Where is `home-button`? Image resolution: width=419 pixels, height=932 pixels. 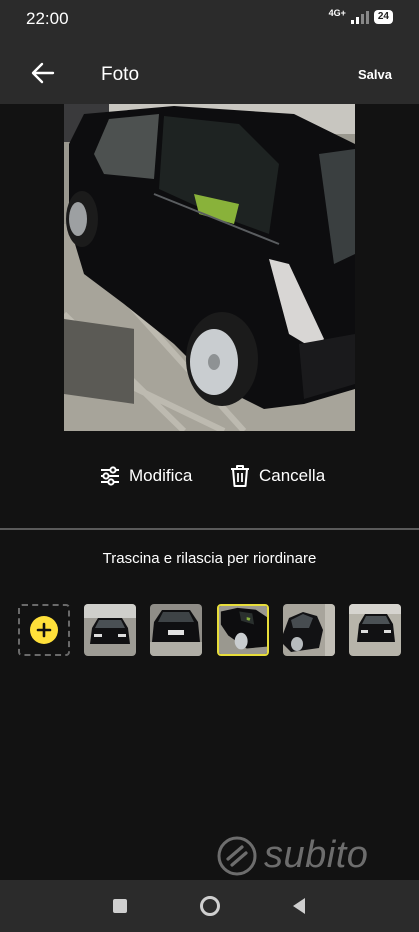 home-button is located at coordinates (210, 906).